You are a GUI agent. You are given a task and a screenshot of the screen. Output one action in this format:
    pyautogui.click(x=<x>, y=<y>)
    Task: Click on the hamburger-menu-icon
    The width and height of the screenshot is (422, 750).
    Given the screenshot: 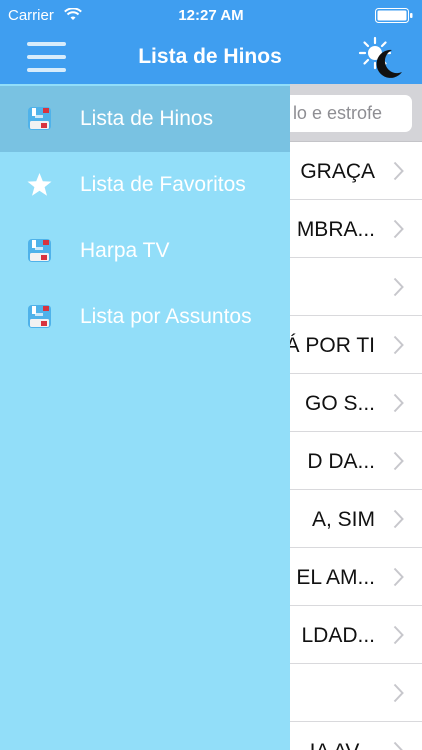 What is the action you would take?
    pyautogui.click(x=46, y=57)
    